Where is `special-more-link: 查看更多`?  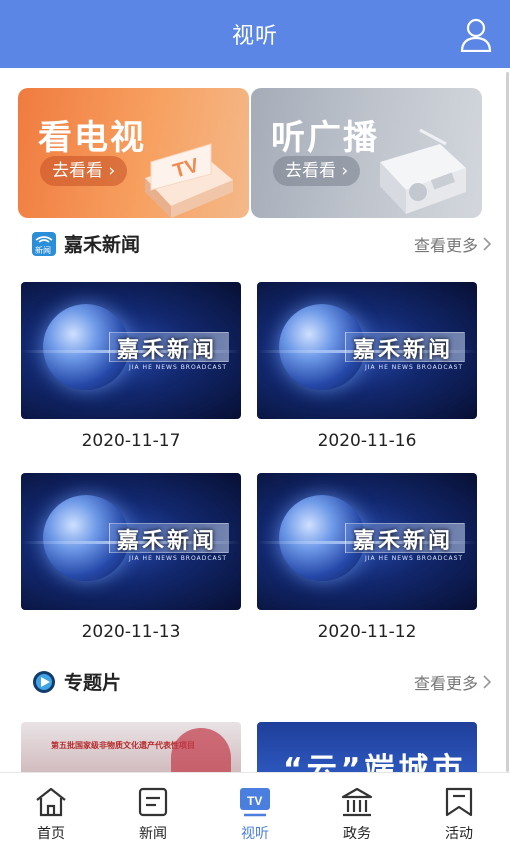 special-more-link: 查看更多 is located at coordinates (453, 682).